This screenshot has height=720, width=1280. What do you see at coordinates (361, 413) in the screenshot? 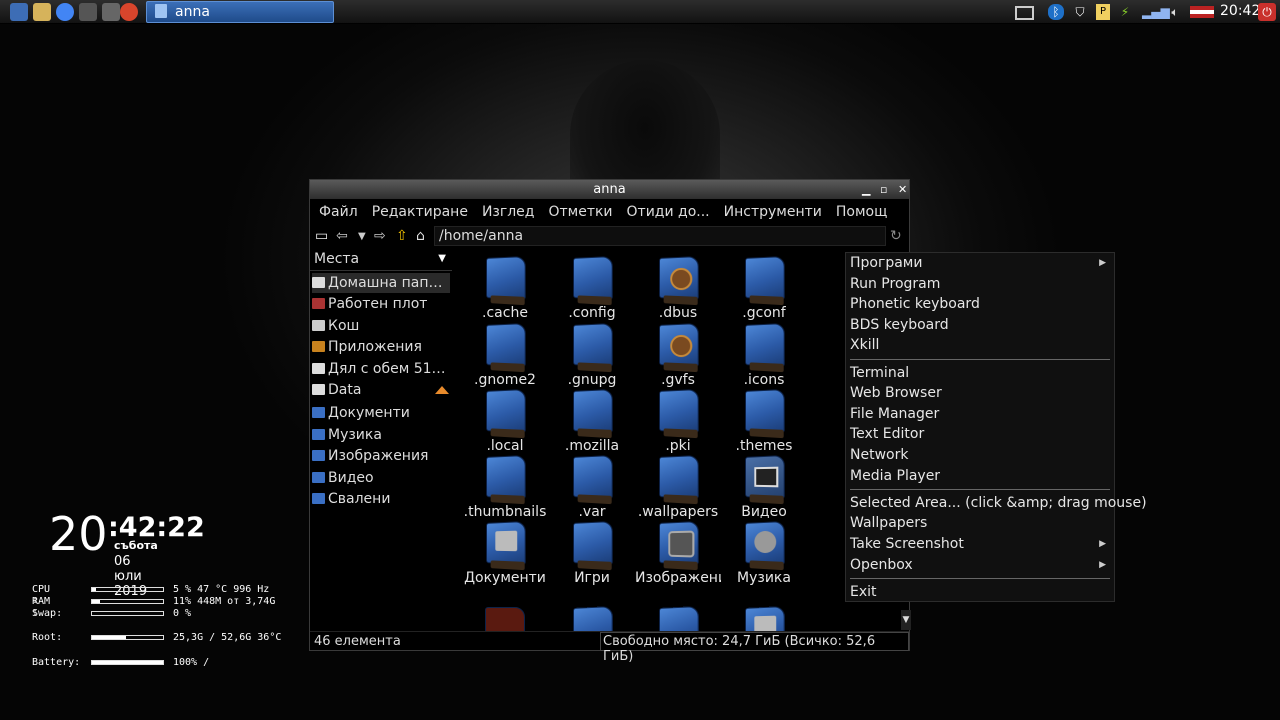
I see `place-documents: Документи` at bounding box center [361, 413].